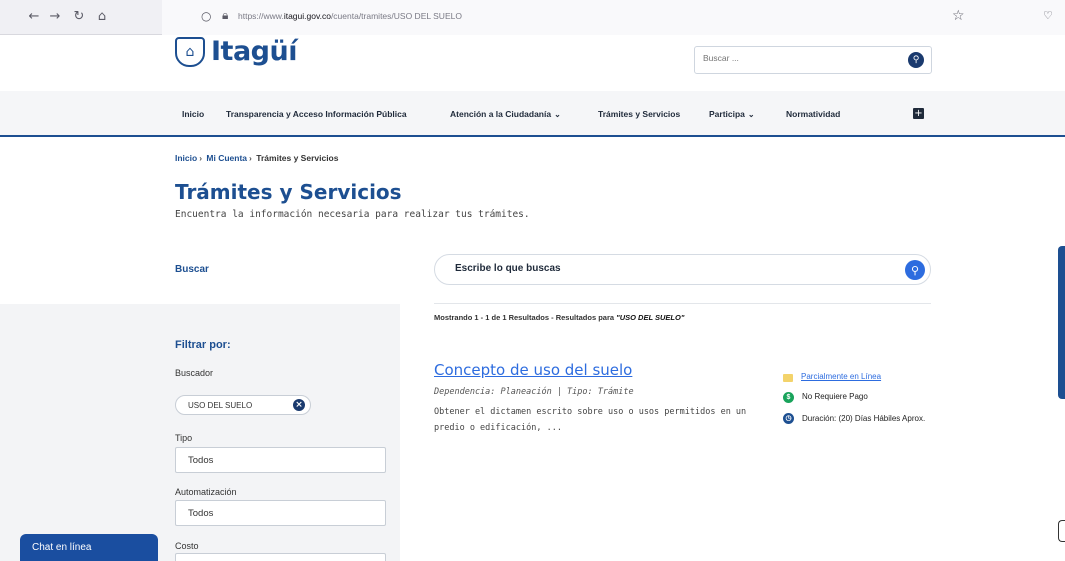  What do you see at coordinates (192, 269) in the screenshot?
I see `search-label: Buscar` at bounding box center [192, 269].